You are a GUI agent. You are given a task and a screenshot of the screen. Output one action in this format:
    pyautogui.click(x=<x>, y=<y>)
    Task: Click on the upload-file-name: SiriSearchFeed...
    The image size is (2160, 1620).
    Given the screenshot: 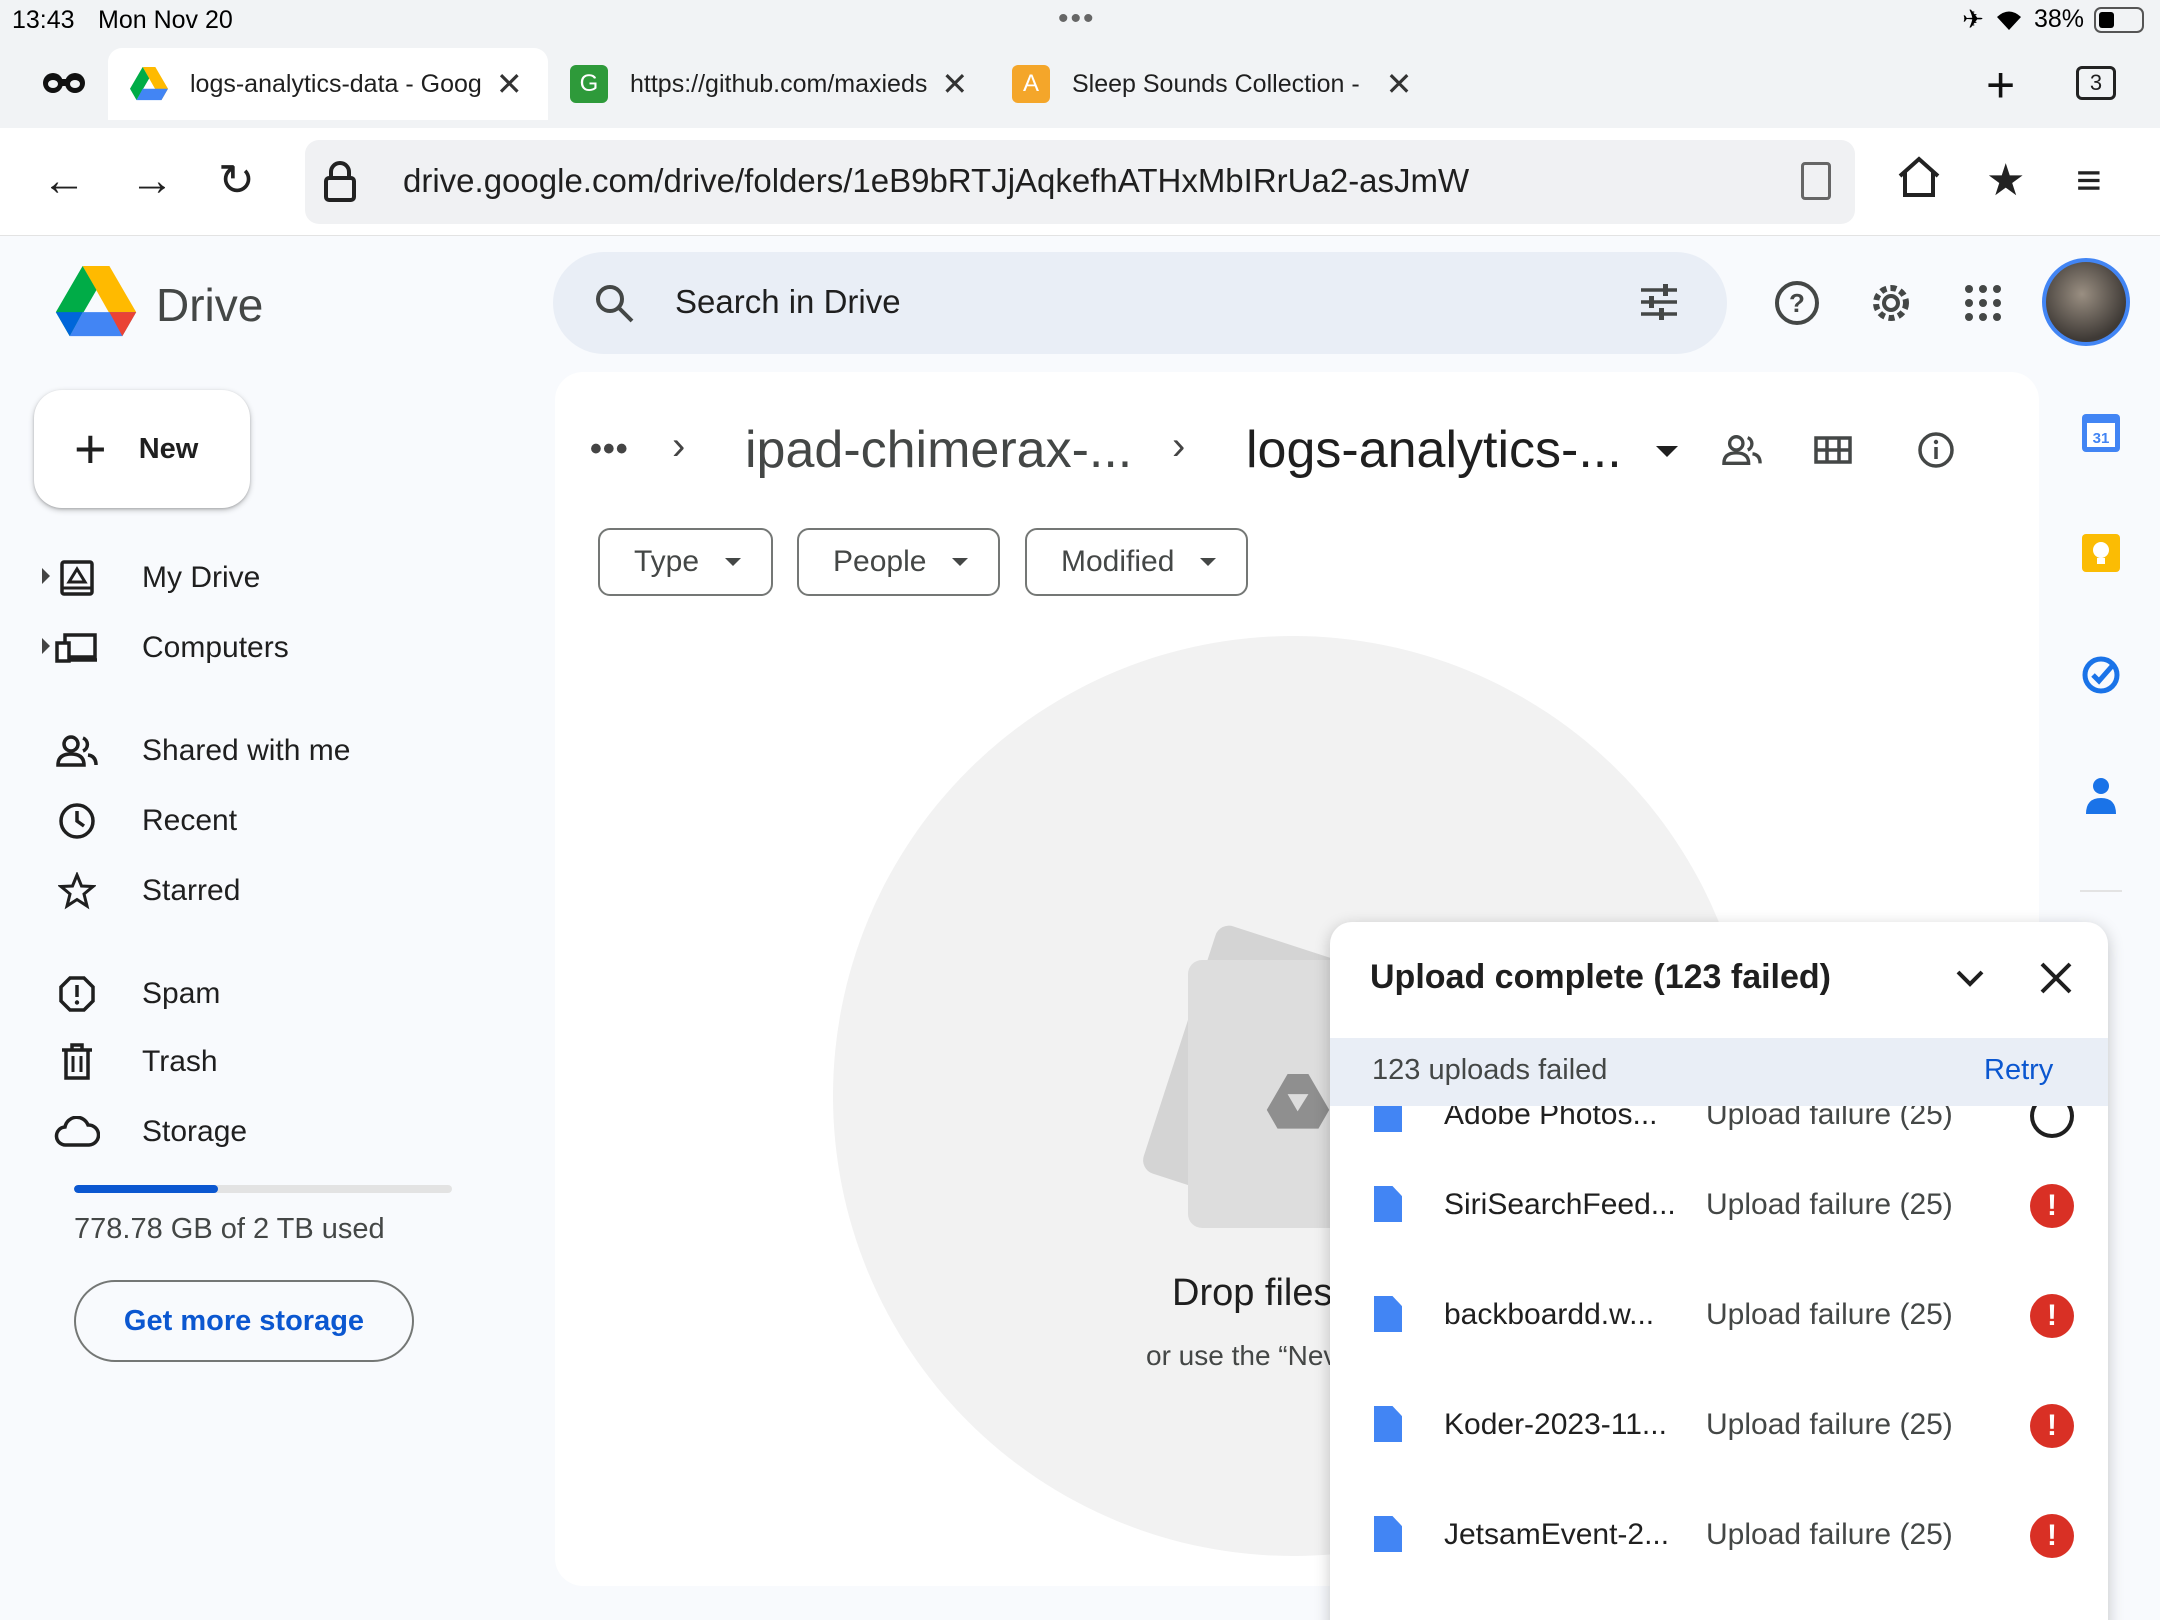 What is the action you would take?
    pyautogui.click(x=1560, y=1204)
    